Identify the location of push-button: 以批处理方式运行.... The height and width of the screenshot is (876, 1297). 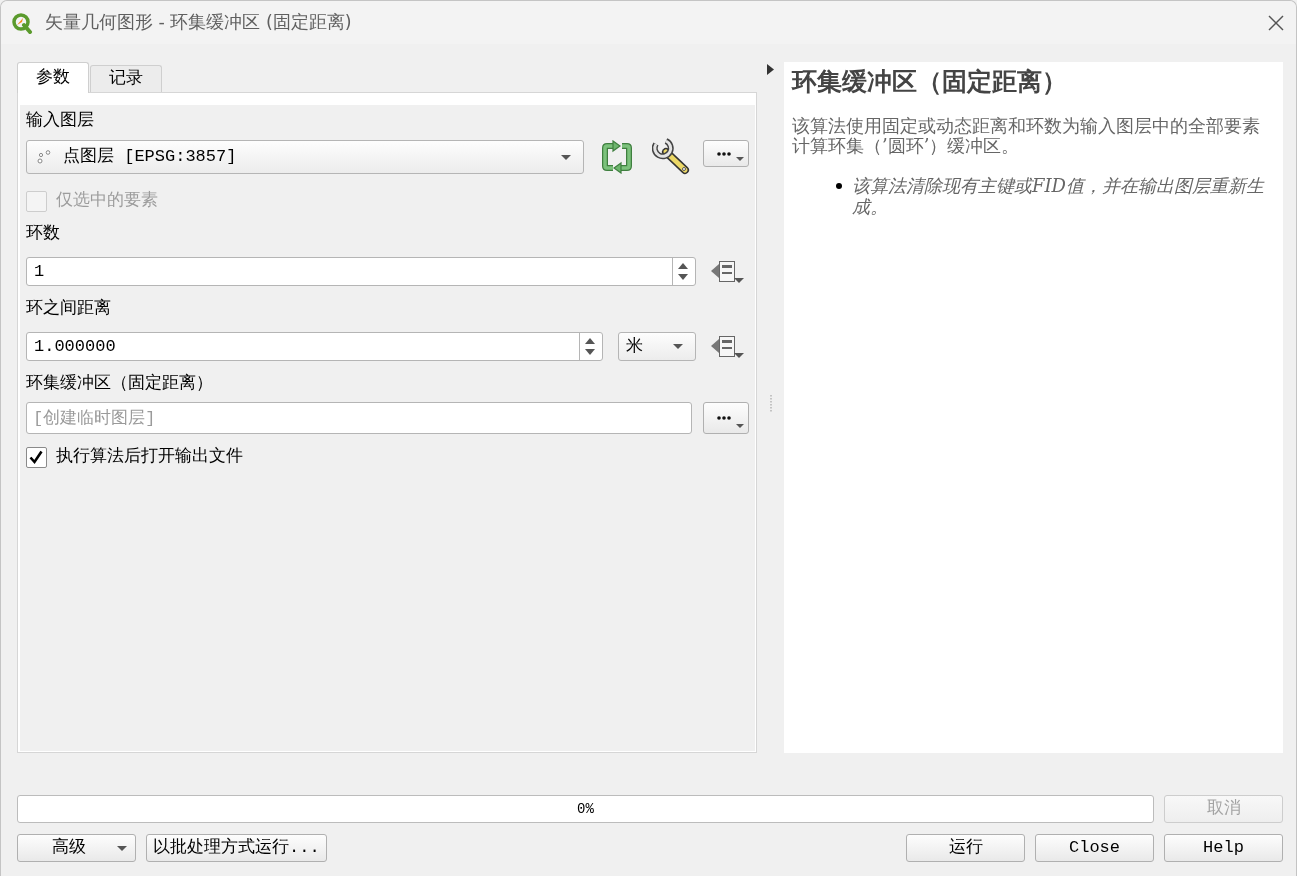
(236, 848).